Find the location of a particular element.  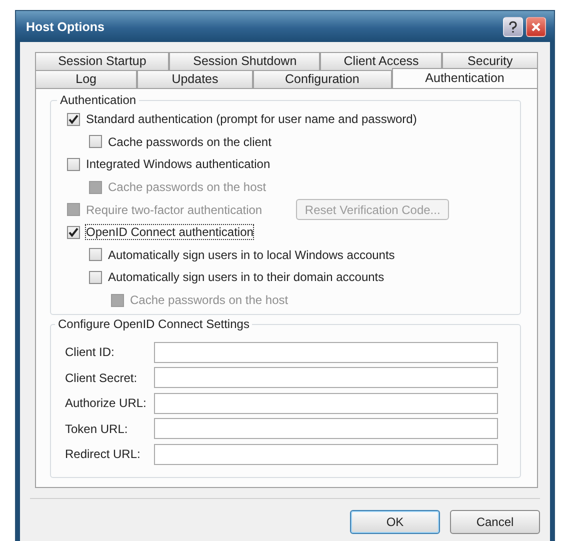

tab: Session Startup is located at coordinates (102, 61).